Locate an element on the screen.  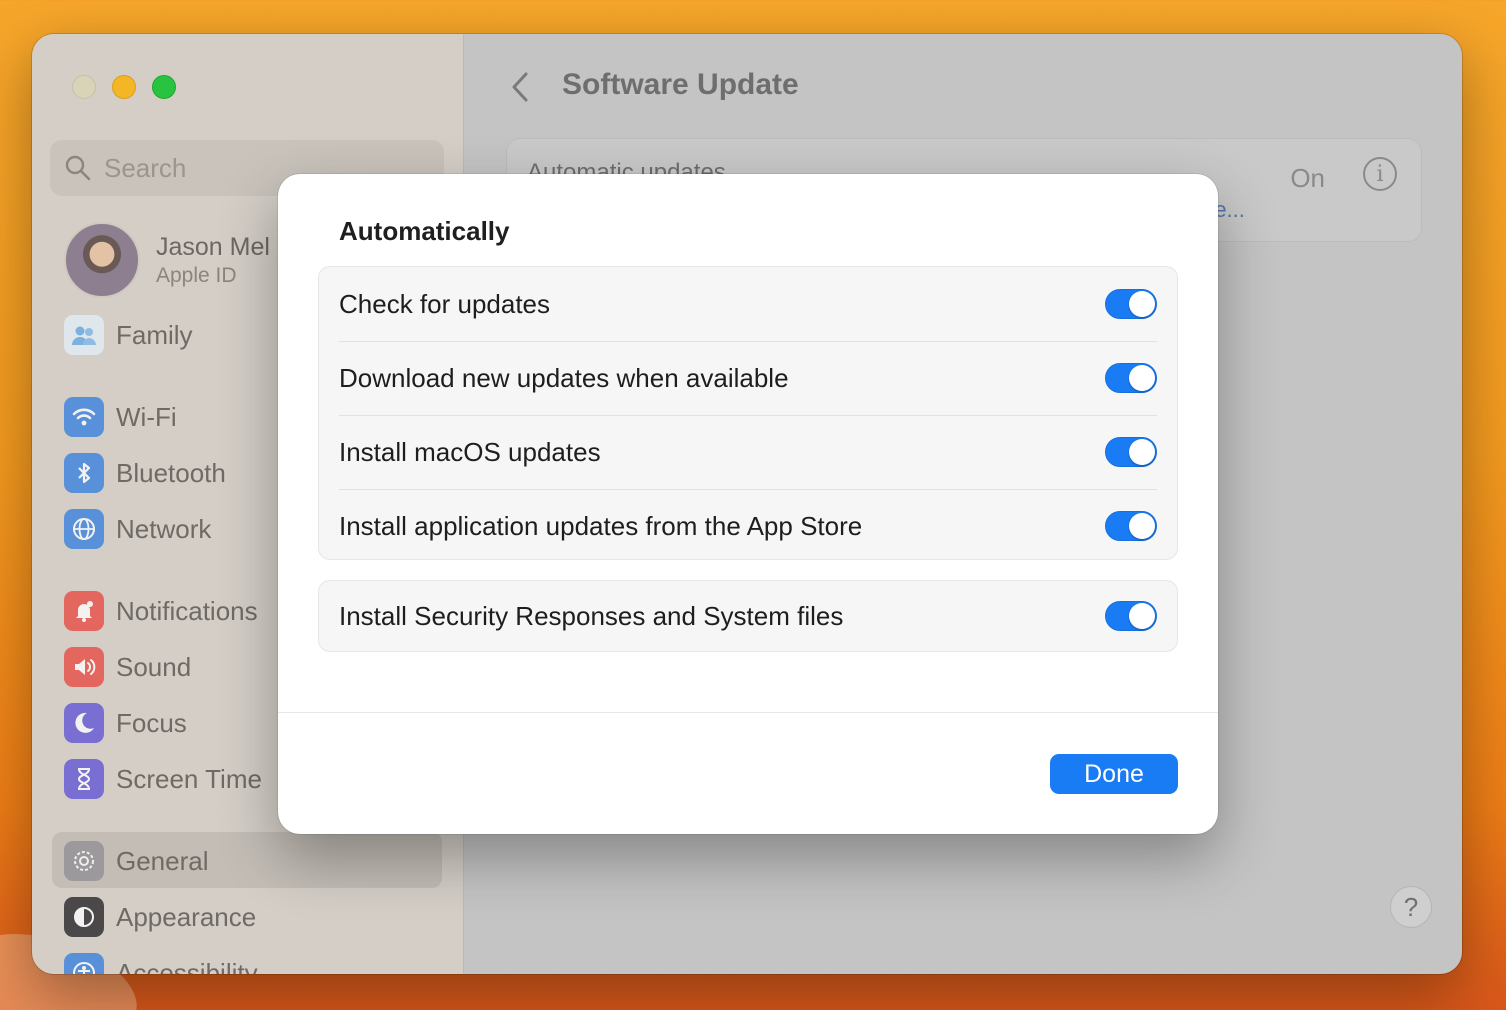
sidebar-item-label: Accessibility is located at coordinates (187, 966).